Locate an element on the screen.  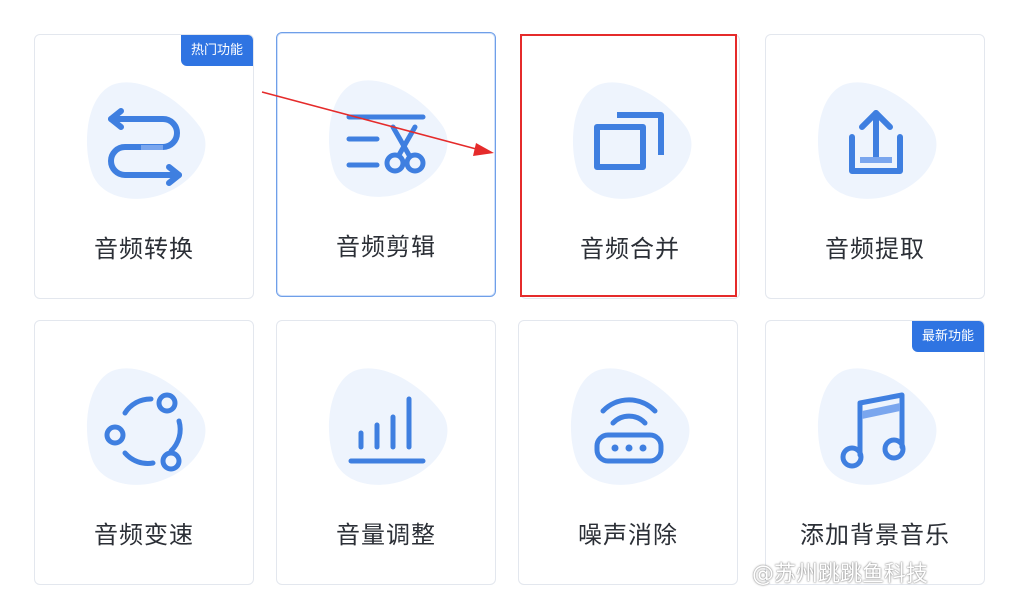
card-volume-adjust: 音量调整 is located at coordinates (386, 452).